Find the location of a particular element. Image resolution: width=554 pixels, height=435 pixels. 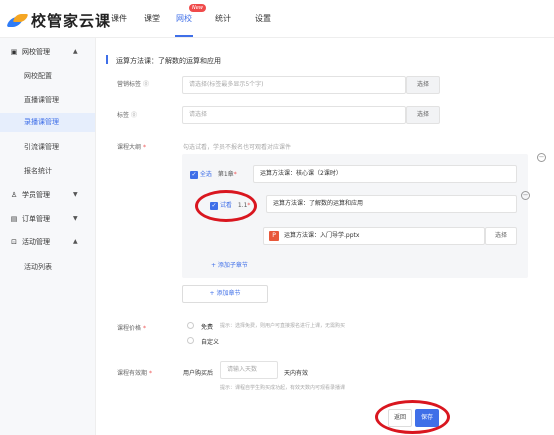

tags-input: 请选择 is located at coordinates (294, 115).